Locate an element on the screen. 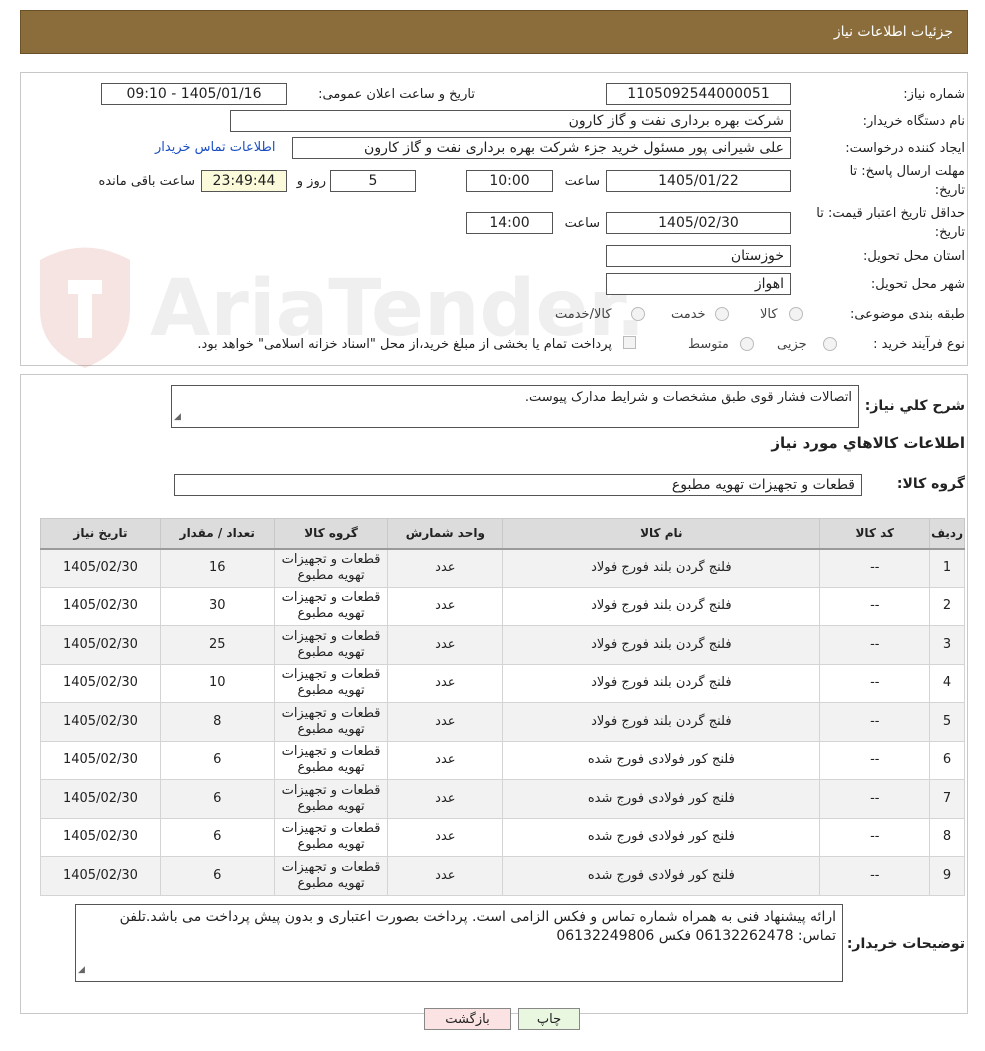 The image size is (985, 1051). announce-field: 1405/01/16 - 09:10 is located at coordinates (194, 94).